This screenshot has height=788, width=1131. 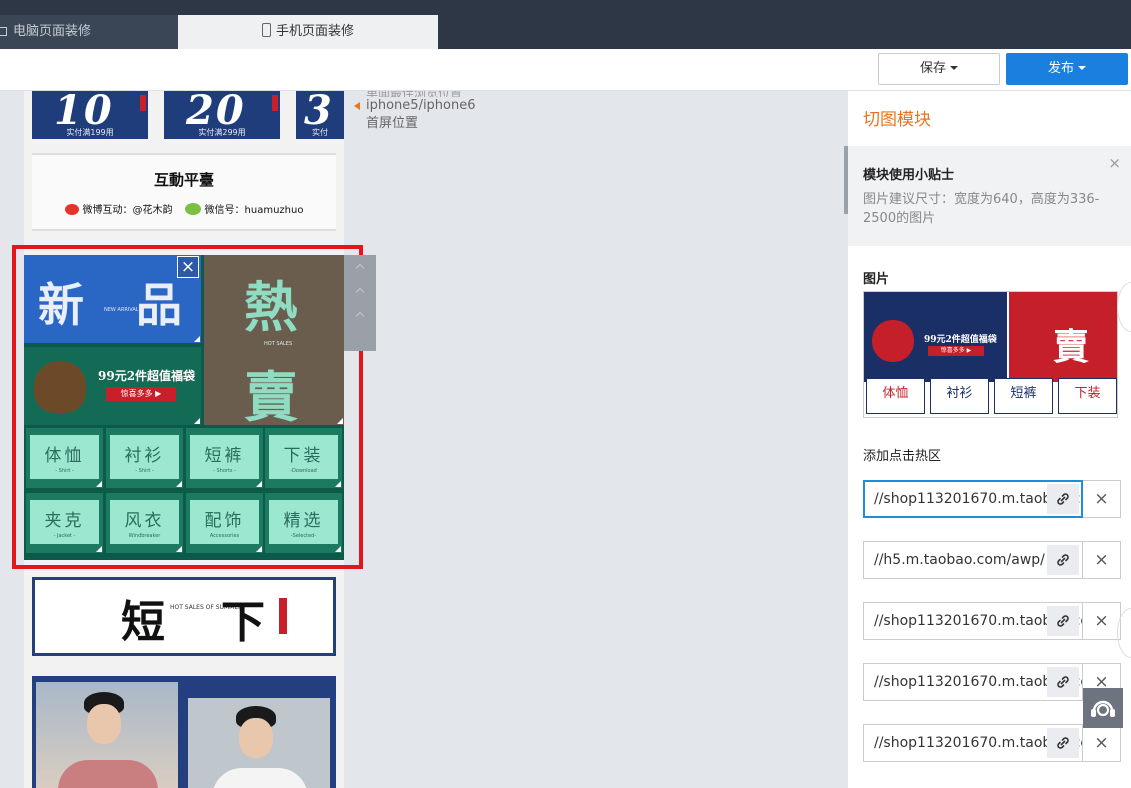 What do you see at coordinates (243, 622) in the screenshot?
I see `summer-right-char: 下` at bounding box center [243, 622].